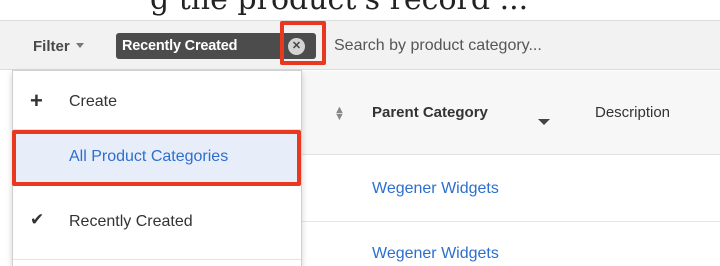  What do you see at coordinates (36, 100) in the screenshot?
I see `plus-icon: +` at bounding box center [36, 100].